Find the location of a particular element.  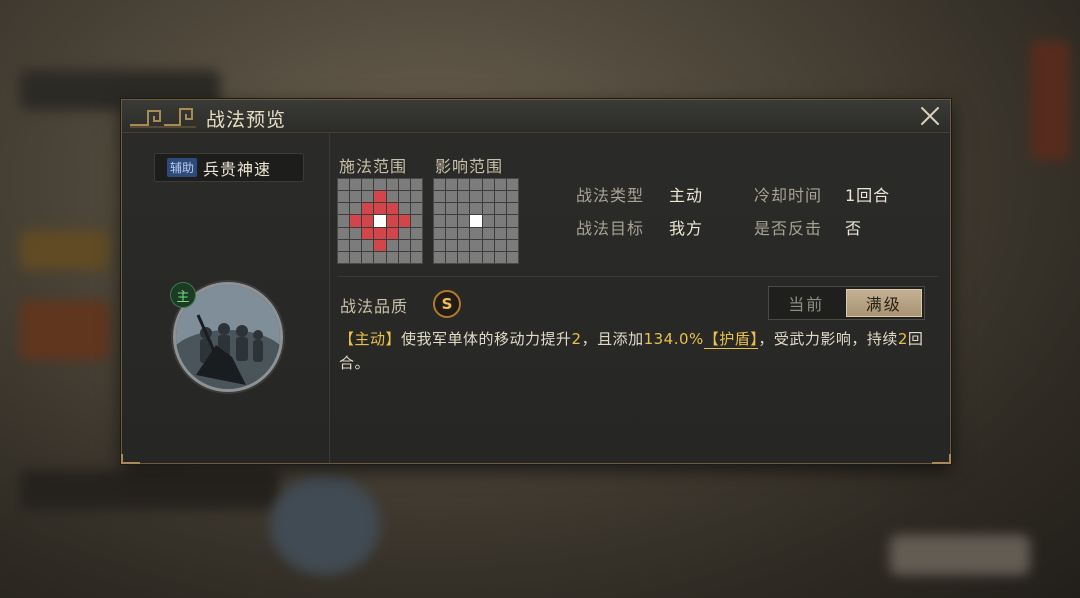

level-toggle: 当前 满级 is located at coordinates (846, 303).